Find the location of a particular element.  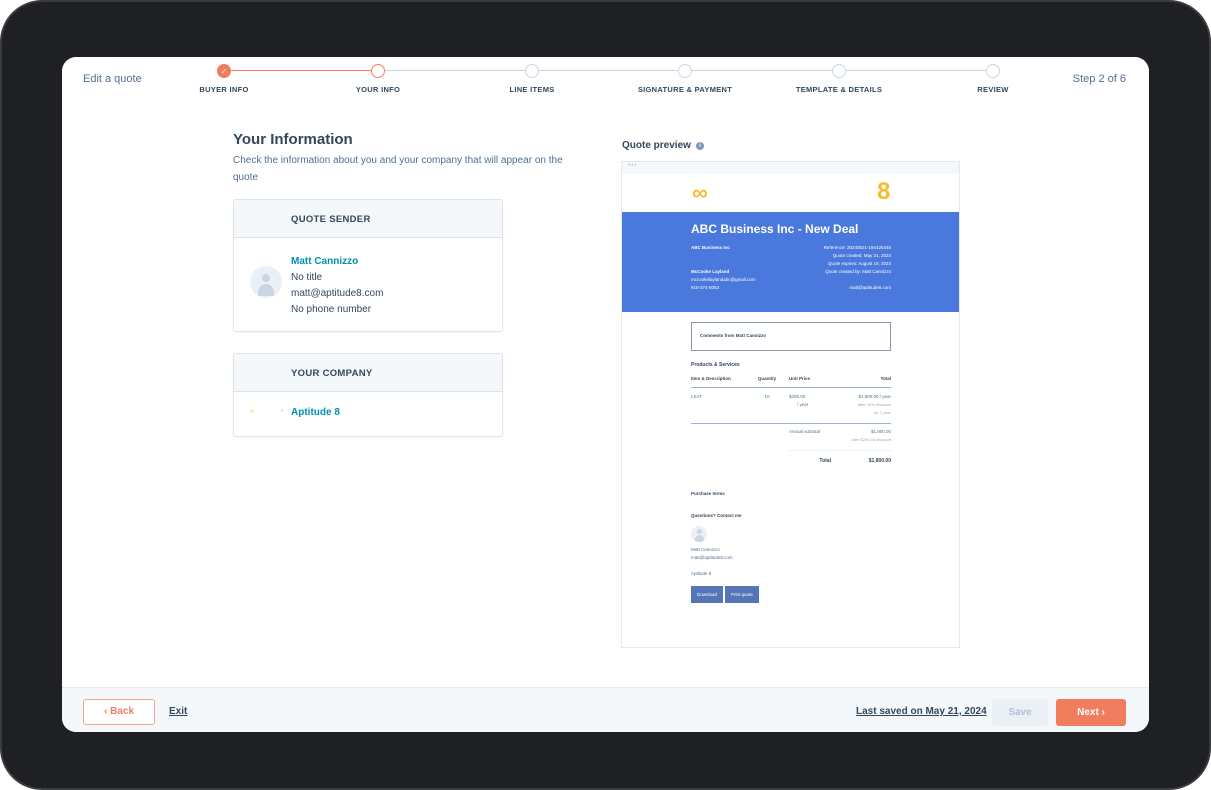

quote-title: ABC Business Inc - New Deal is located at coordinates (775, 229).